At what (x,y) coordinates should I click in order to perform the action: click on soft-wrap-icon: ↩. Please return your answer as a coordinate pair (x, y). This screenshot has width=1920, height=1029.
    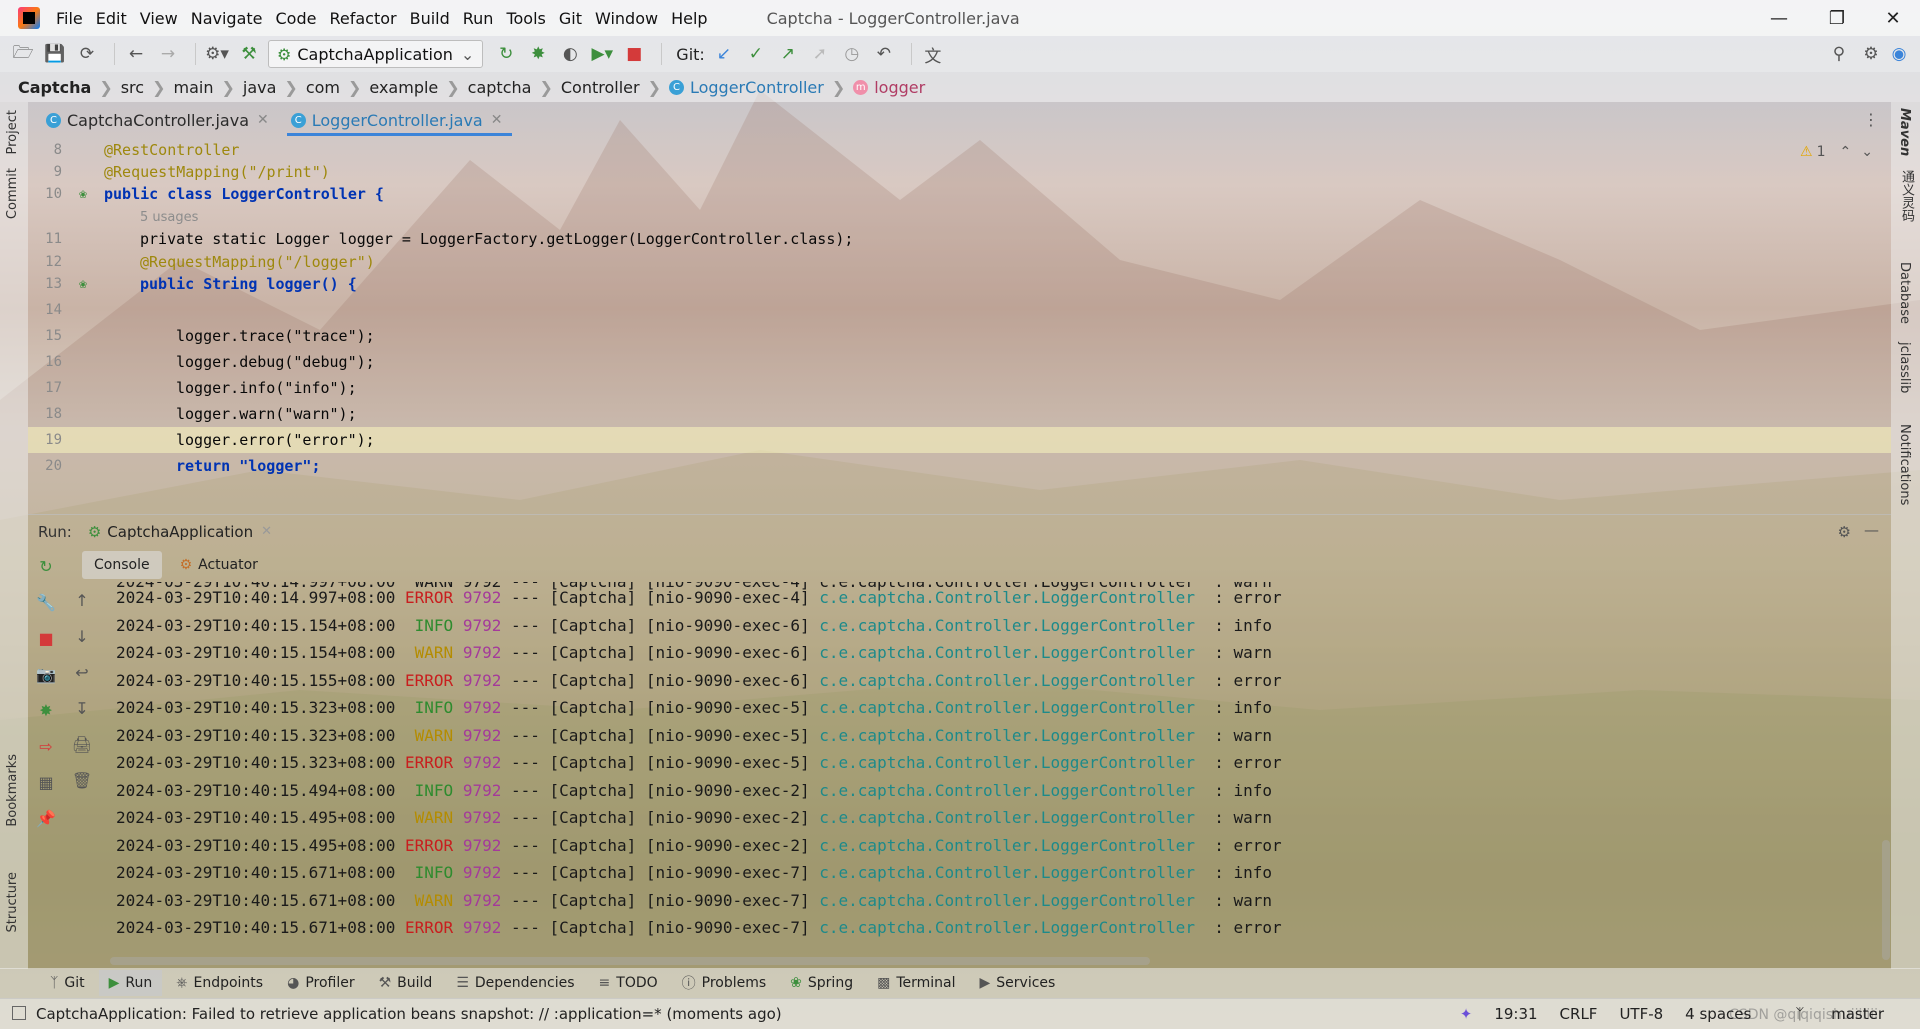
    Looking at the image, I should click on (82, 672).